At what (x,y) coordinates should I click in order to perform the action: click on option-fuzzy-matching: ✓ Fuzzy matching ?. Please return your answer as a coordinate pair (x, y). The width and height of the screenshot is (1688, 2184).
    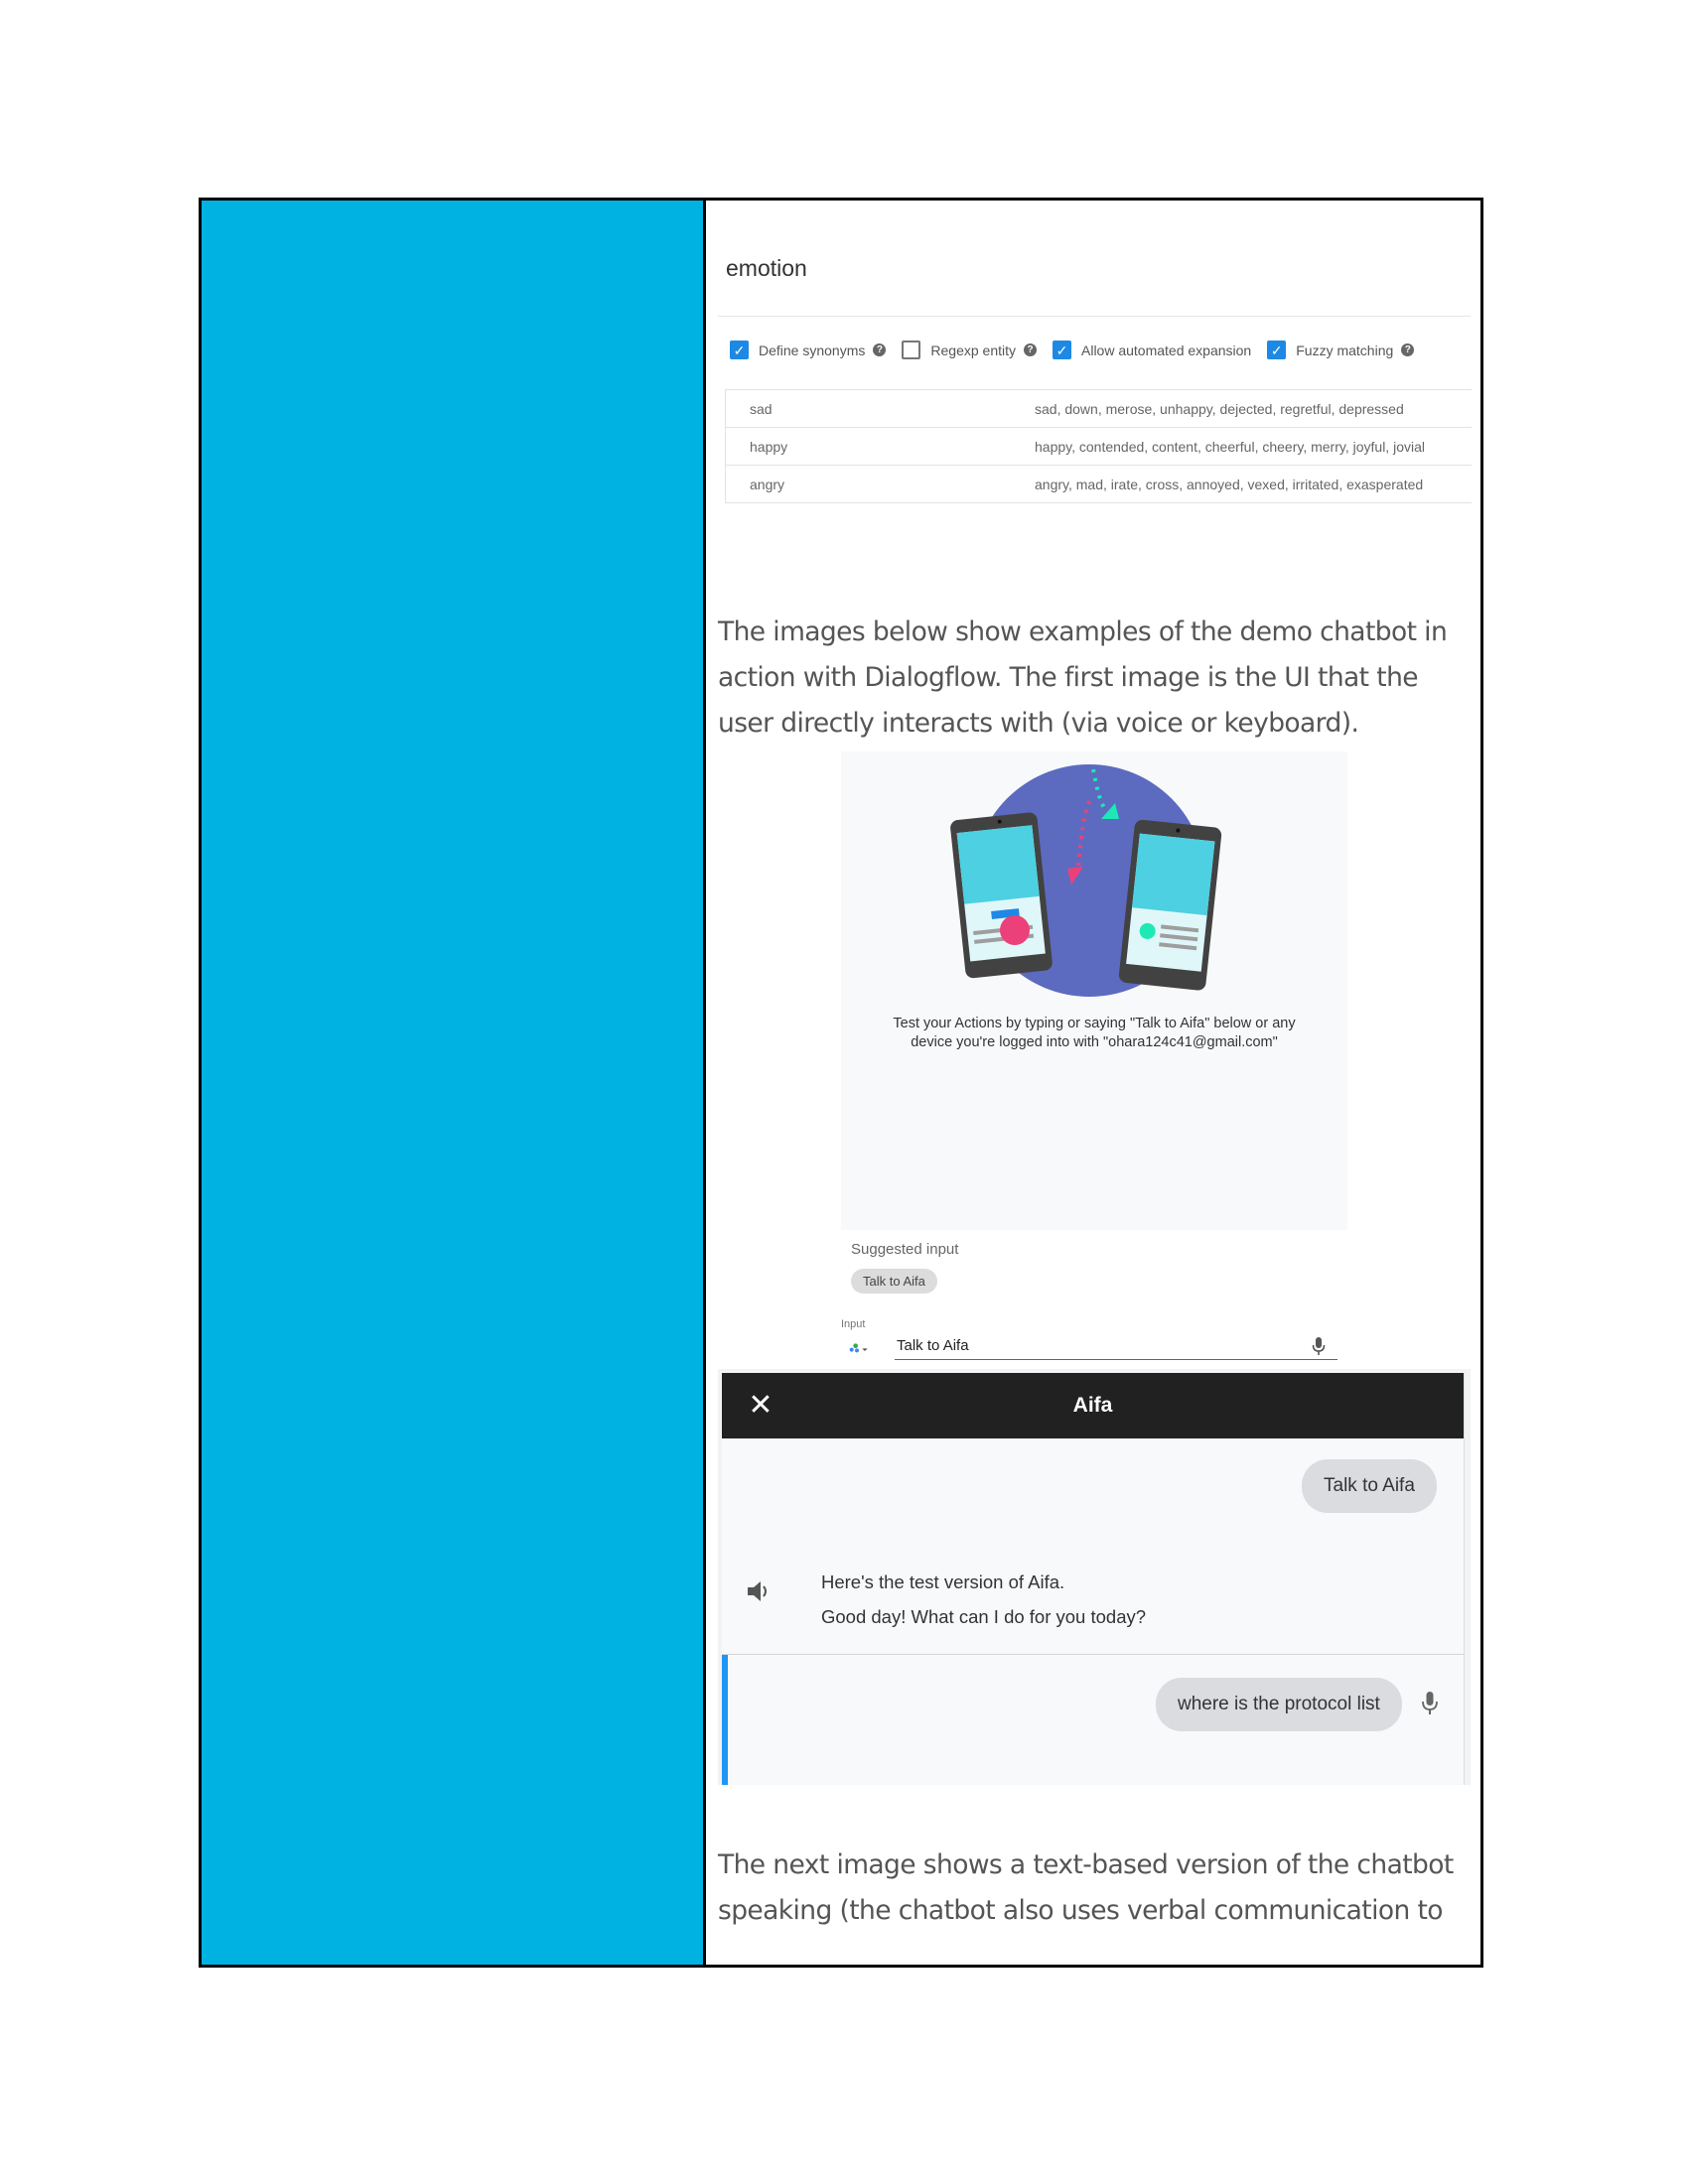
    Looking at the image, I should click on (1341, 350).